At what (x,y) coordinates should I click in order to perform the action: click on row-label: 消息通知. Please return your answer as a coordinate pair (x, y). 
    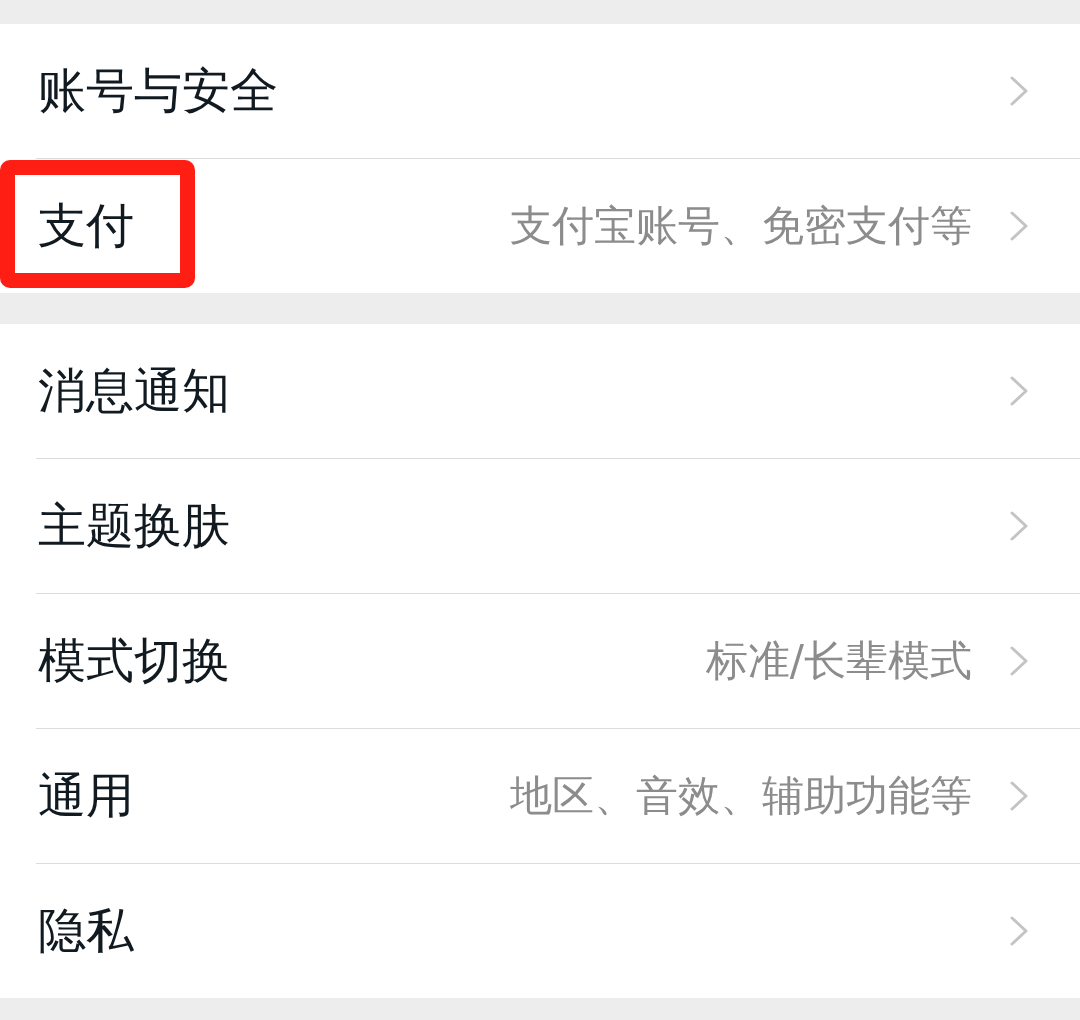
    Looking at the image, I should click on (134, 390).